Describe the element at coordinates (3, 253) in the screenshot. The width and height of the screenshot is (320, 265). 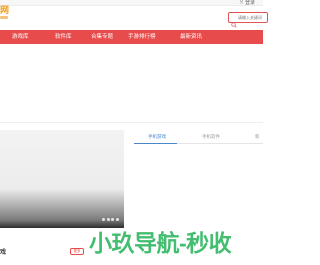
I see `section-title: 戏` at that location.